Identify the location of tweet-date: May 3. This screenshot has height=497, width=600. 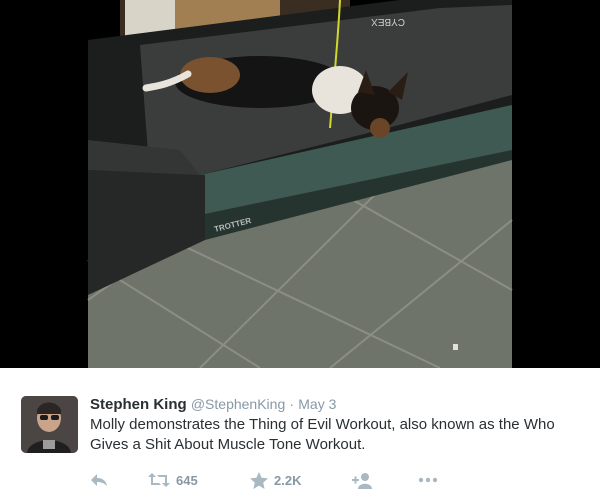
(317, 404).